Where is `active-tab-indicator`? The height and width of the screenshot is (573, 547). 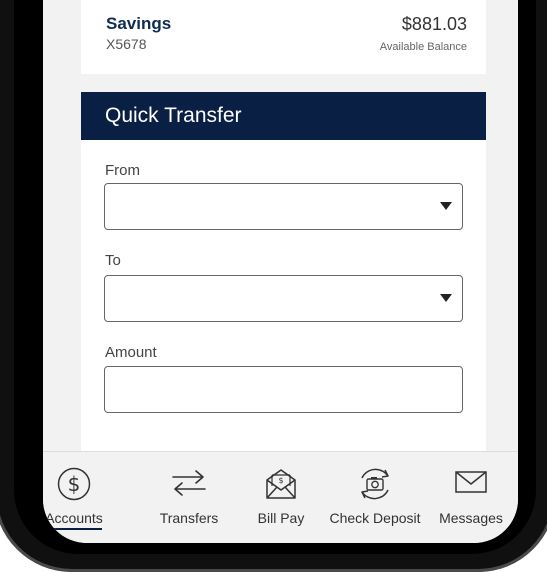 active-tab-indicator is located at coordinates (72, 529).